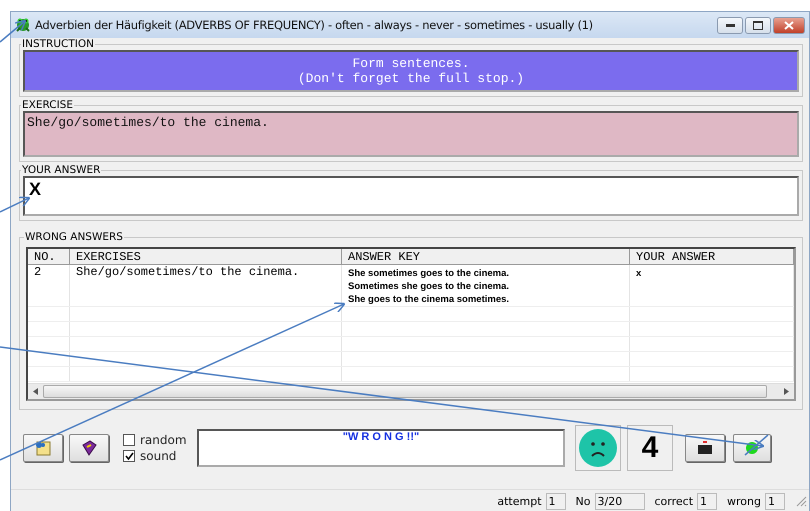 The image size is (810, 511). Describe the element at coordinates (429, 286) in the screenshot. I see `answer-key-text: Sometimes she goes to the cinema.` at that location.